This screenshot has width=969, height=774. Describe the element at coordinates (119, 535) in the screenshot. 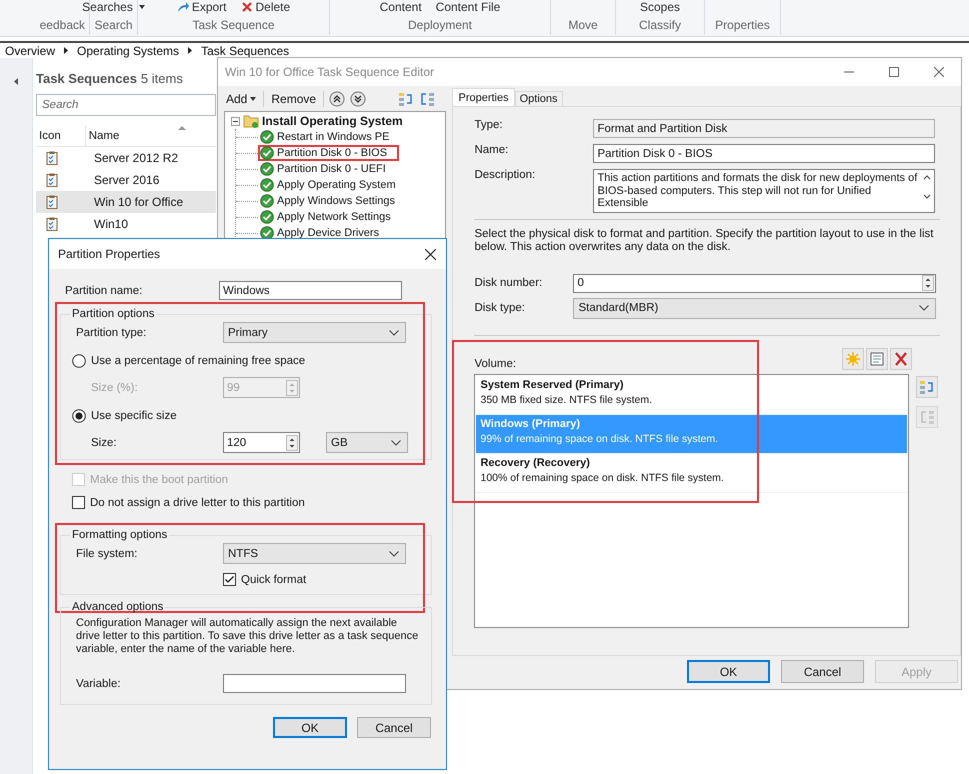

I see `group-title: Formatting options` at that location.